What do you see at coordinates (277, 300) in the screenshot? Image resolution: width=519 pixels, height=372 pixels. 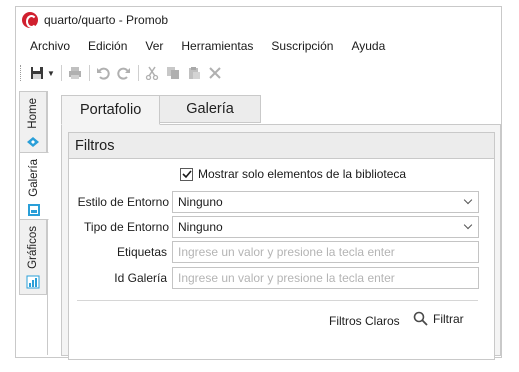 I see `filters-divider` at bounding box center [277, 300].